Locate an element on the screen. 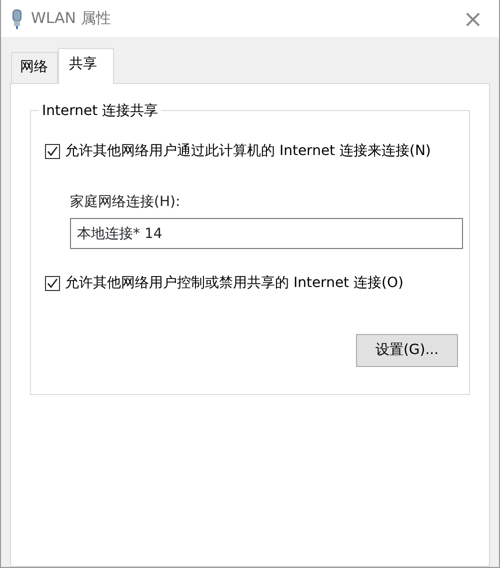  close-button: × is located at coordinates (472, 18).